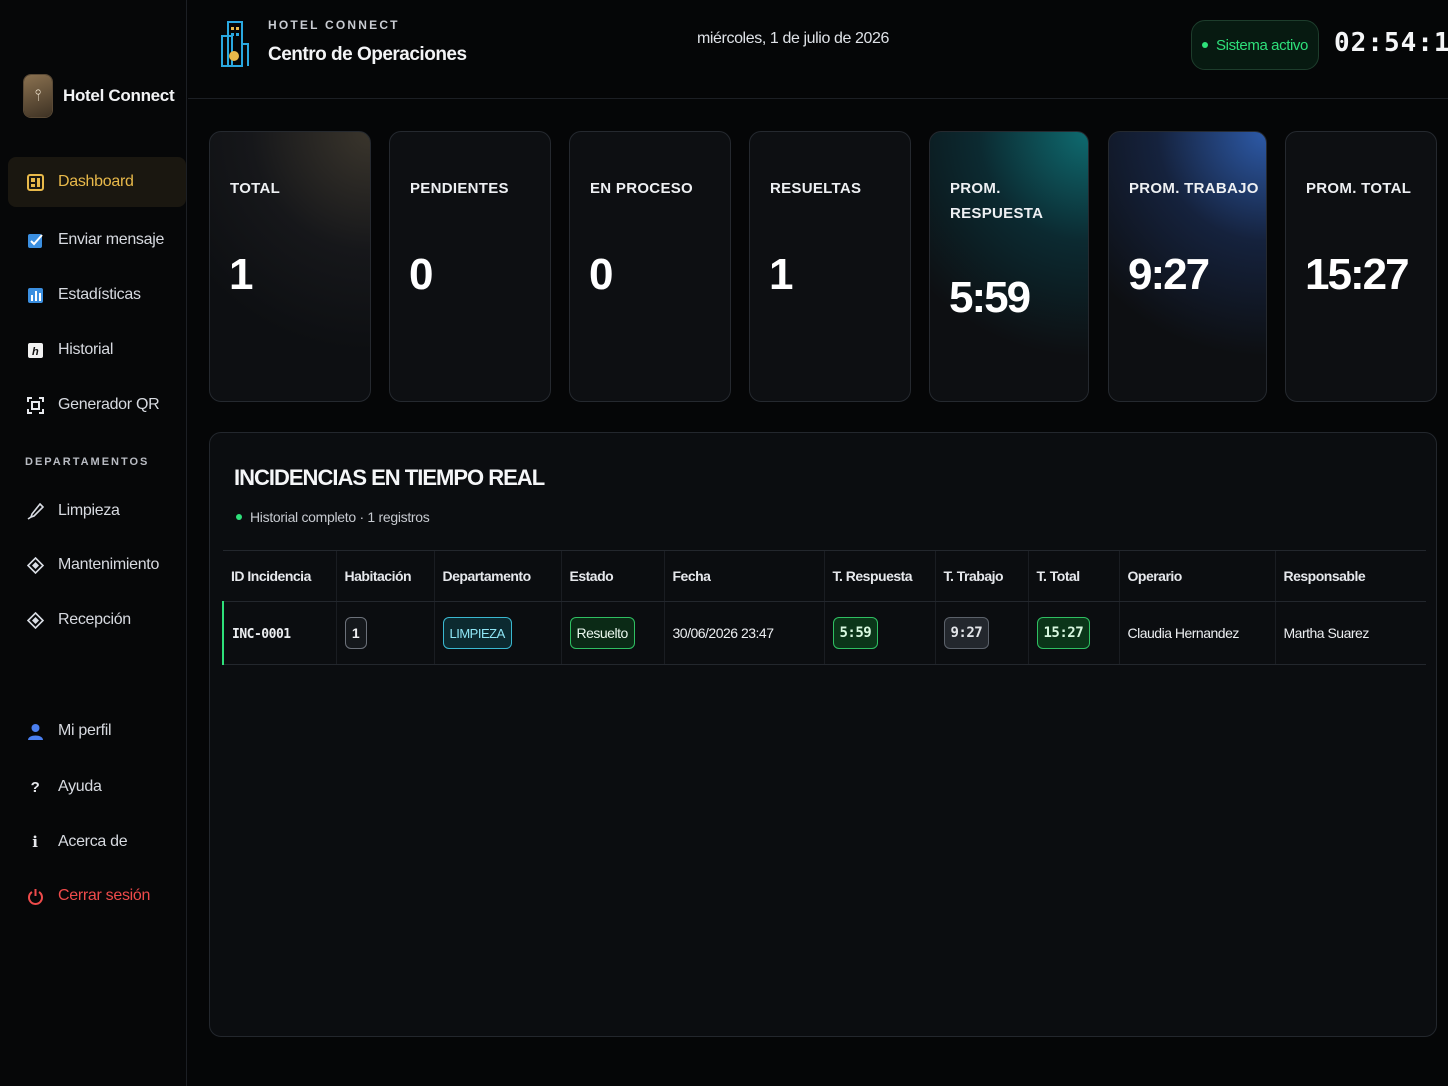 This screenshot has height=1086, width=1448. I want to click on operator-cell: Claudia Hernandez, so click(1196, 633).